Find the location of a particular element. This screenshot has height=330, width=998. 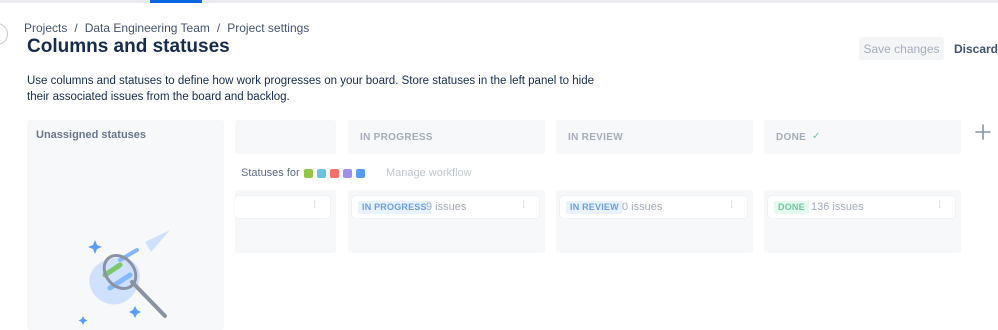

column-body-in-review: IN REVIEW 0 issues ⁞ is located at coordinates (654, 221).